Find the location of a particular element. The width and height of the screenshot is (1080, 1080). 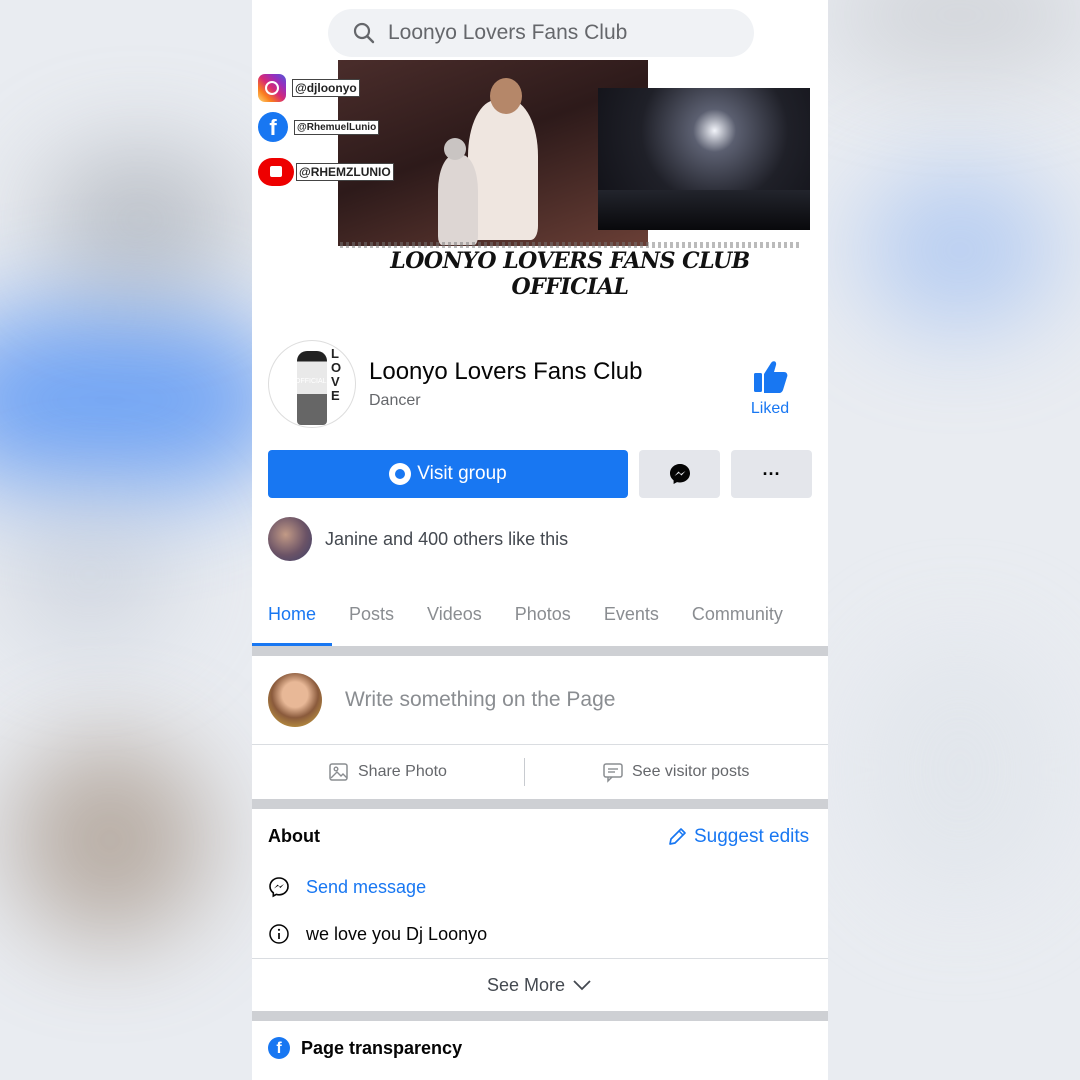

see-visitor-posts-label: See visitor posts is located at coordinates (691, 771).